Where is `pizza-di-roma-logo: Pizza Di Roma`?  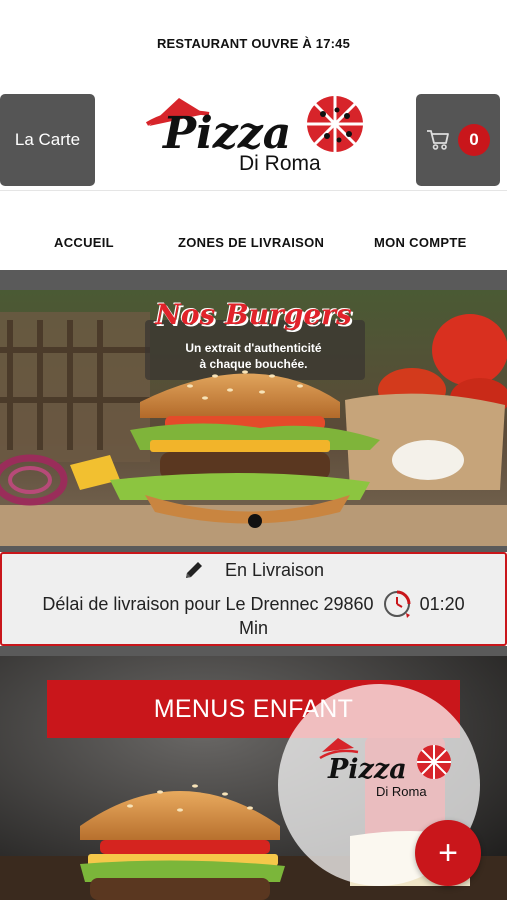 pizza-di-roma-logo: Pizza Di Roma is located at coordinates (255, 134).